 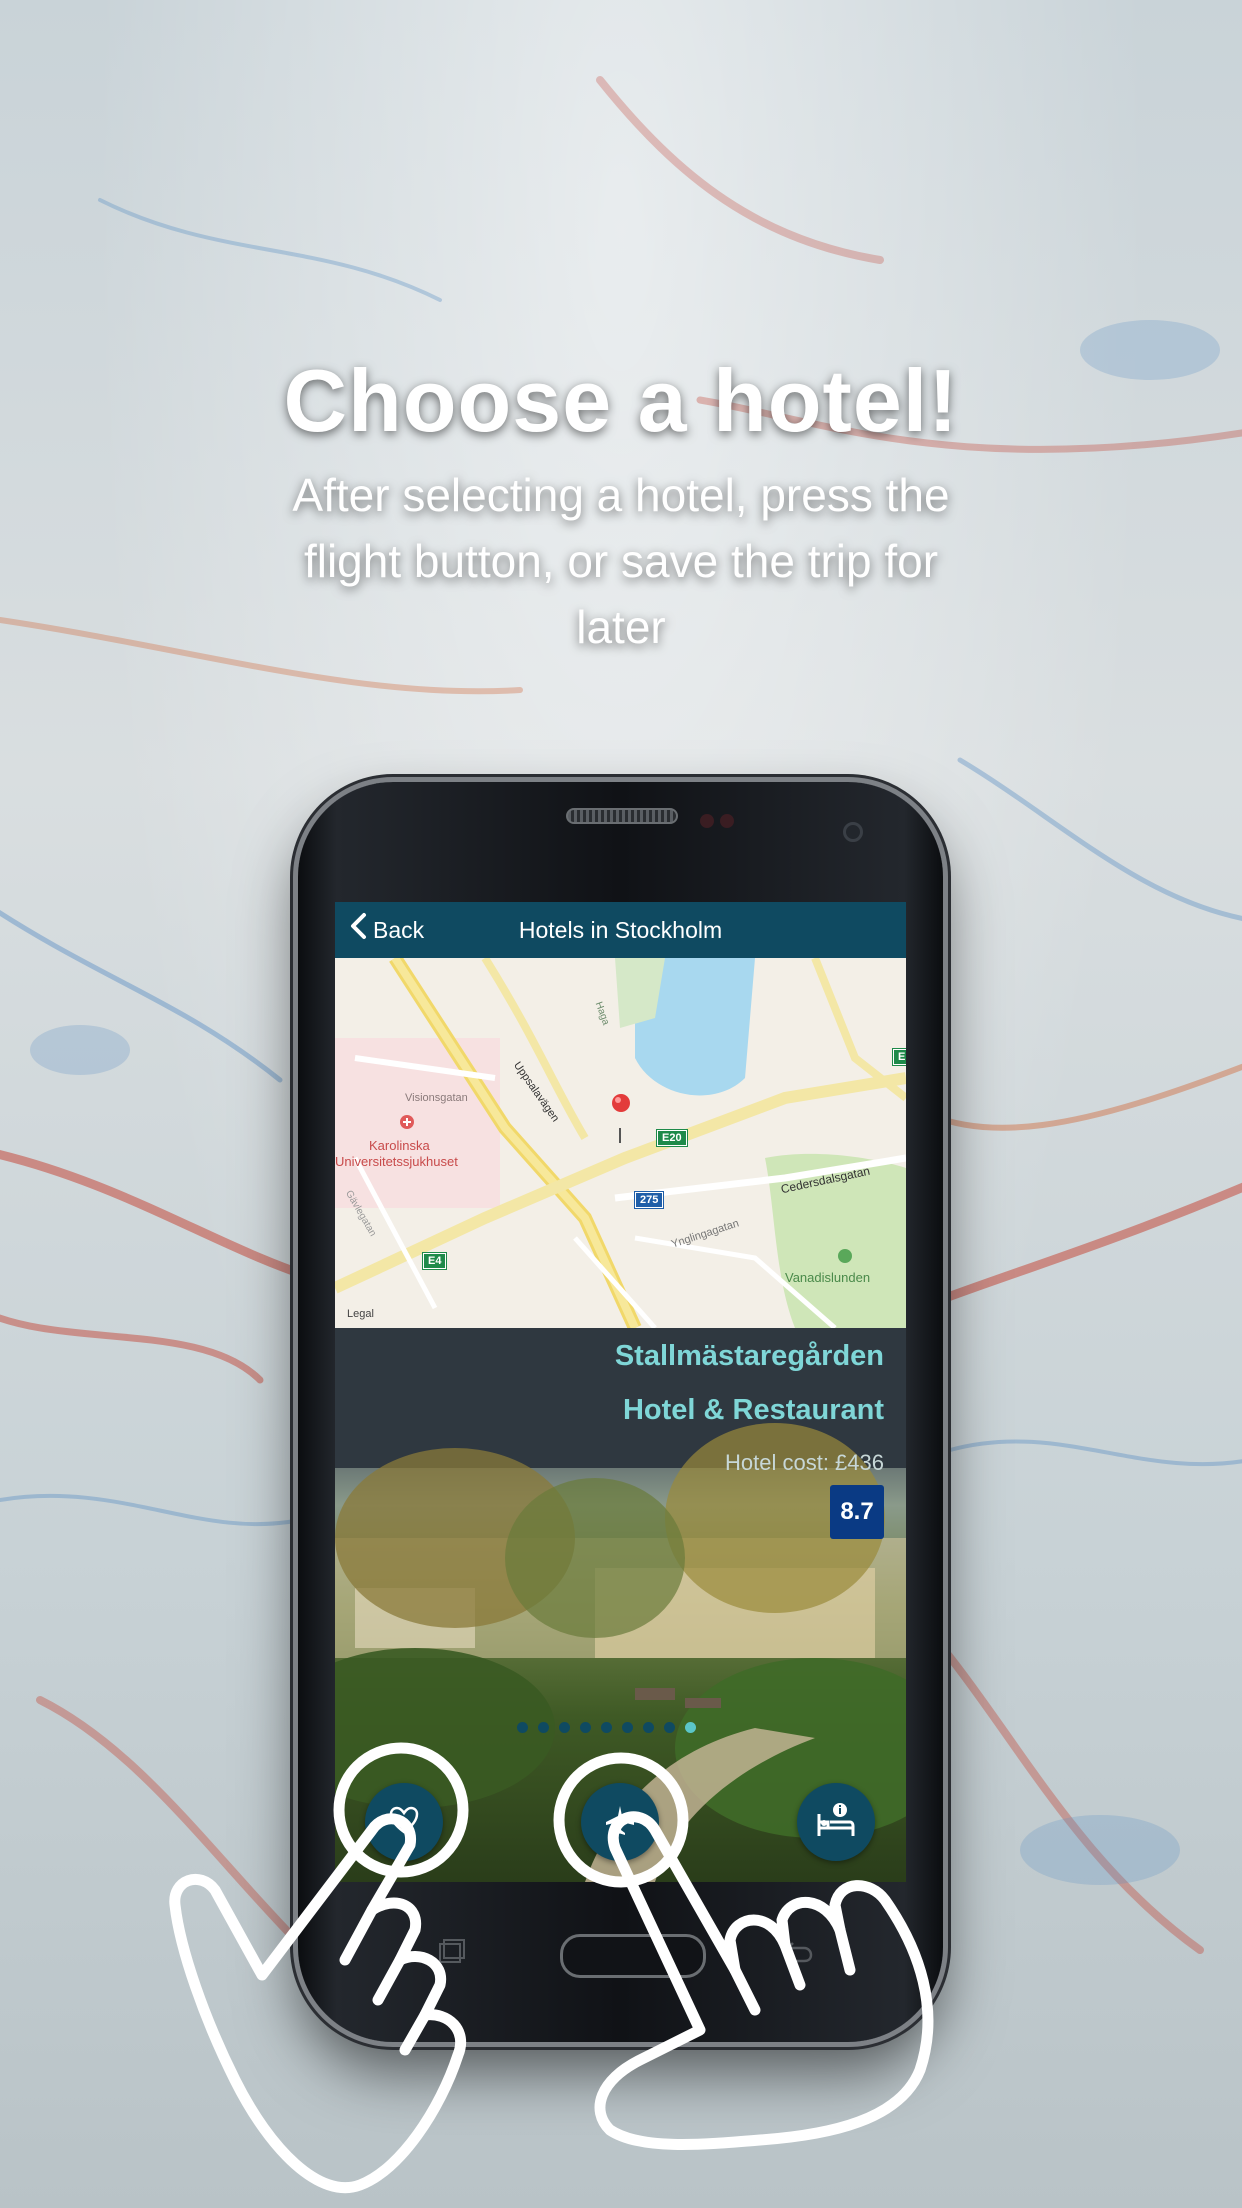 What do you see at coordinates (649, 1200) in the screenshot?
I see `road-shield-275: 275` at bounding box center [649, 1200].